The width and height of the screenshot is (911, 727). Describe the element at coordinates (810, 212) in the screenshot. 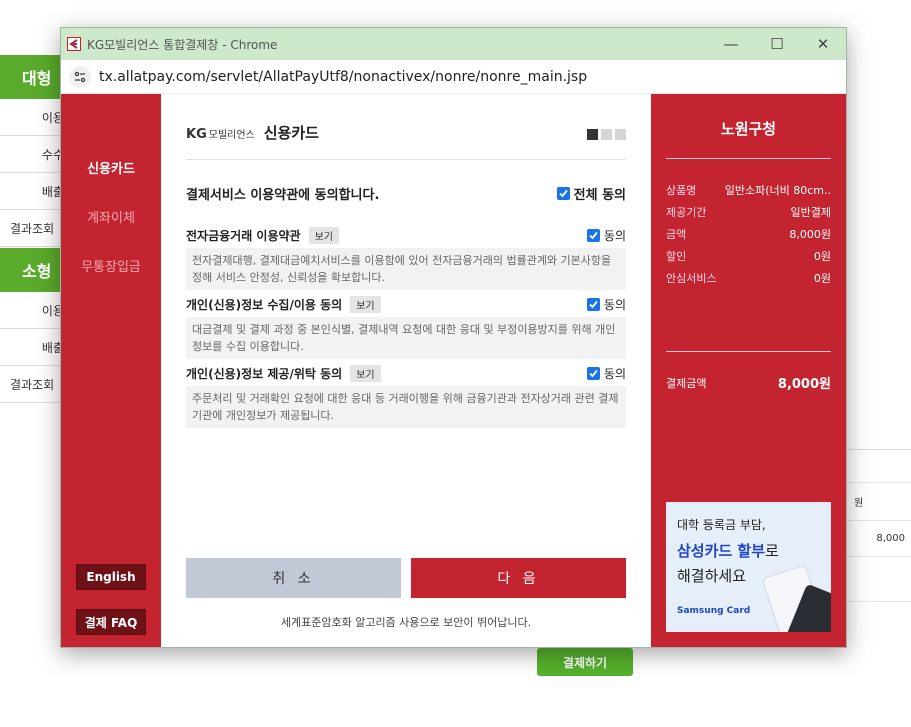

I see `order-info-value: 일반결제` at that location.